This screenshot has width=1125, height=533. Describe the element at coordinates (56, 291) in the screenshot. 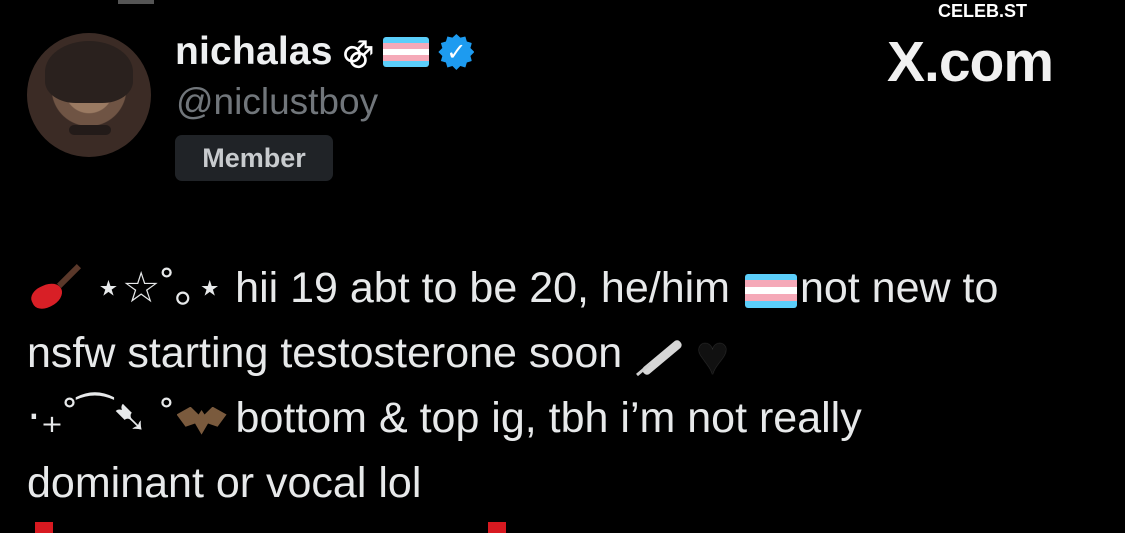

I see `electric-guitar-icon` at that location.